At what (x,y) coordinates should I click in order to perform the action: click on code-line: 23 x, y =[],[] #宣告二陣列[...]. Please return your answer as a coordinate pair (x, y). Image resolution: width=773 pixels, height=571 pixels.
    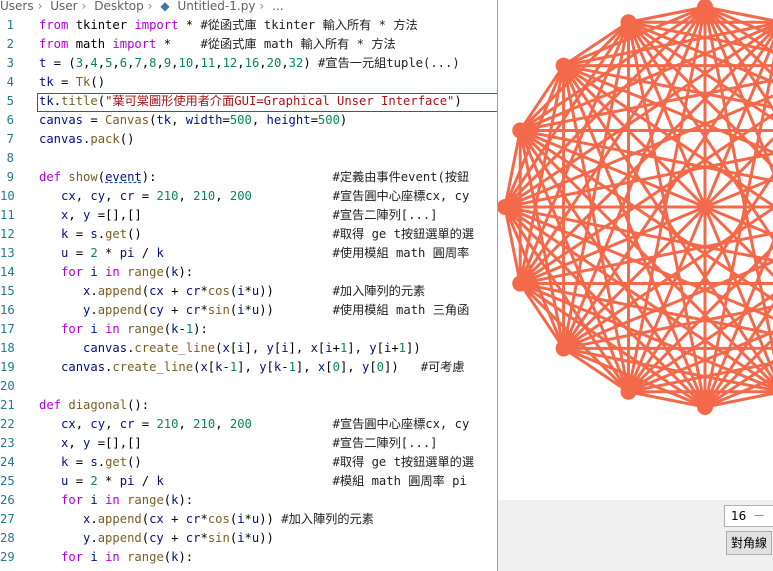
    Looking at the image, I should click on (250, 443).